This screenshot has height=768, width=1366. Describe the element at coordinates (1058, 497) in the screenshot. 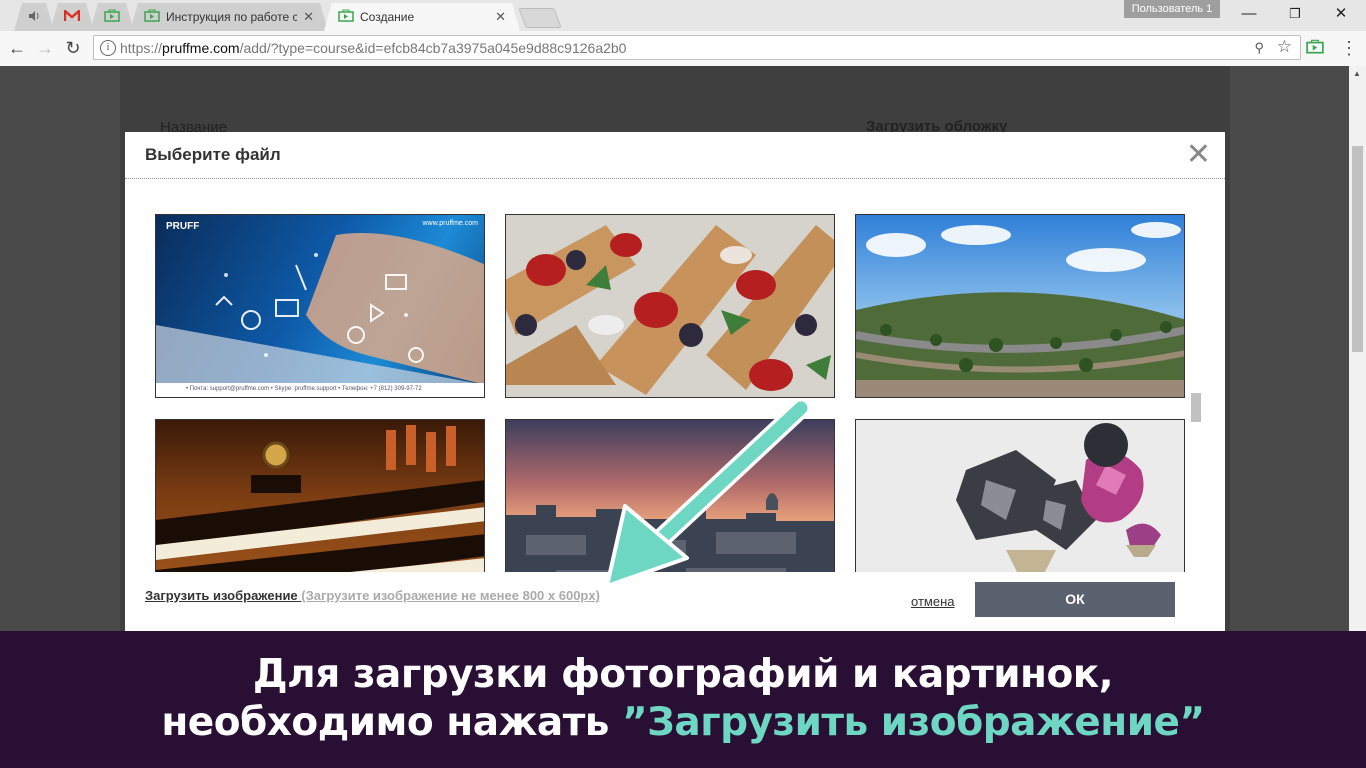

I see `abstract-art` at that location.